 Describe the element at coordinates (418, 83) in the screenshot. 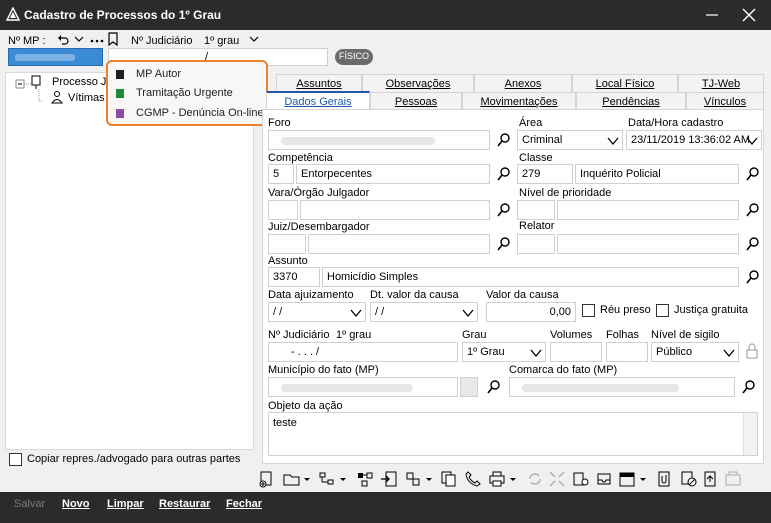

I see `tab-observacoes: Observações` at that location.